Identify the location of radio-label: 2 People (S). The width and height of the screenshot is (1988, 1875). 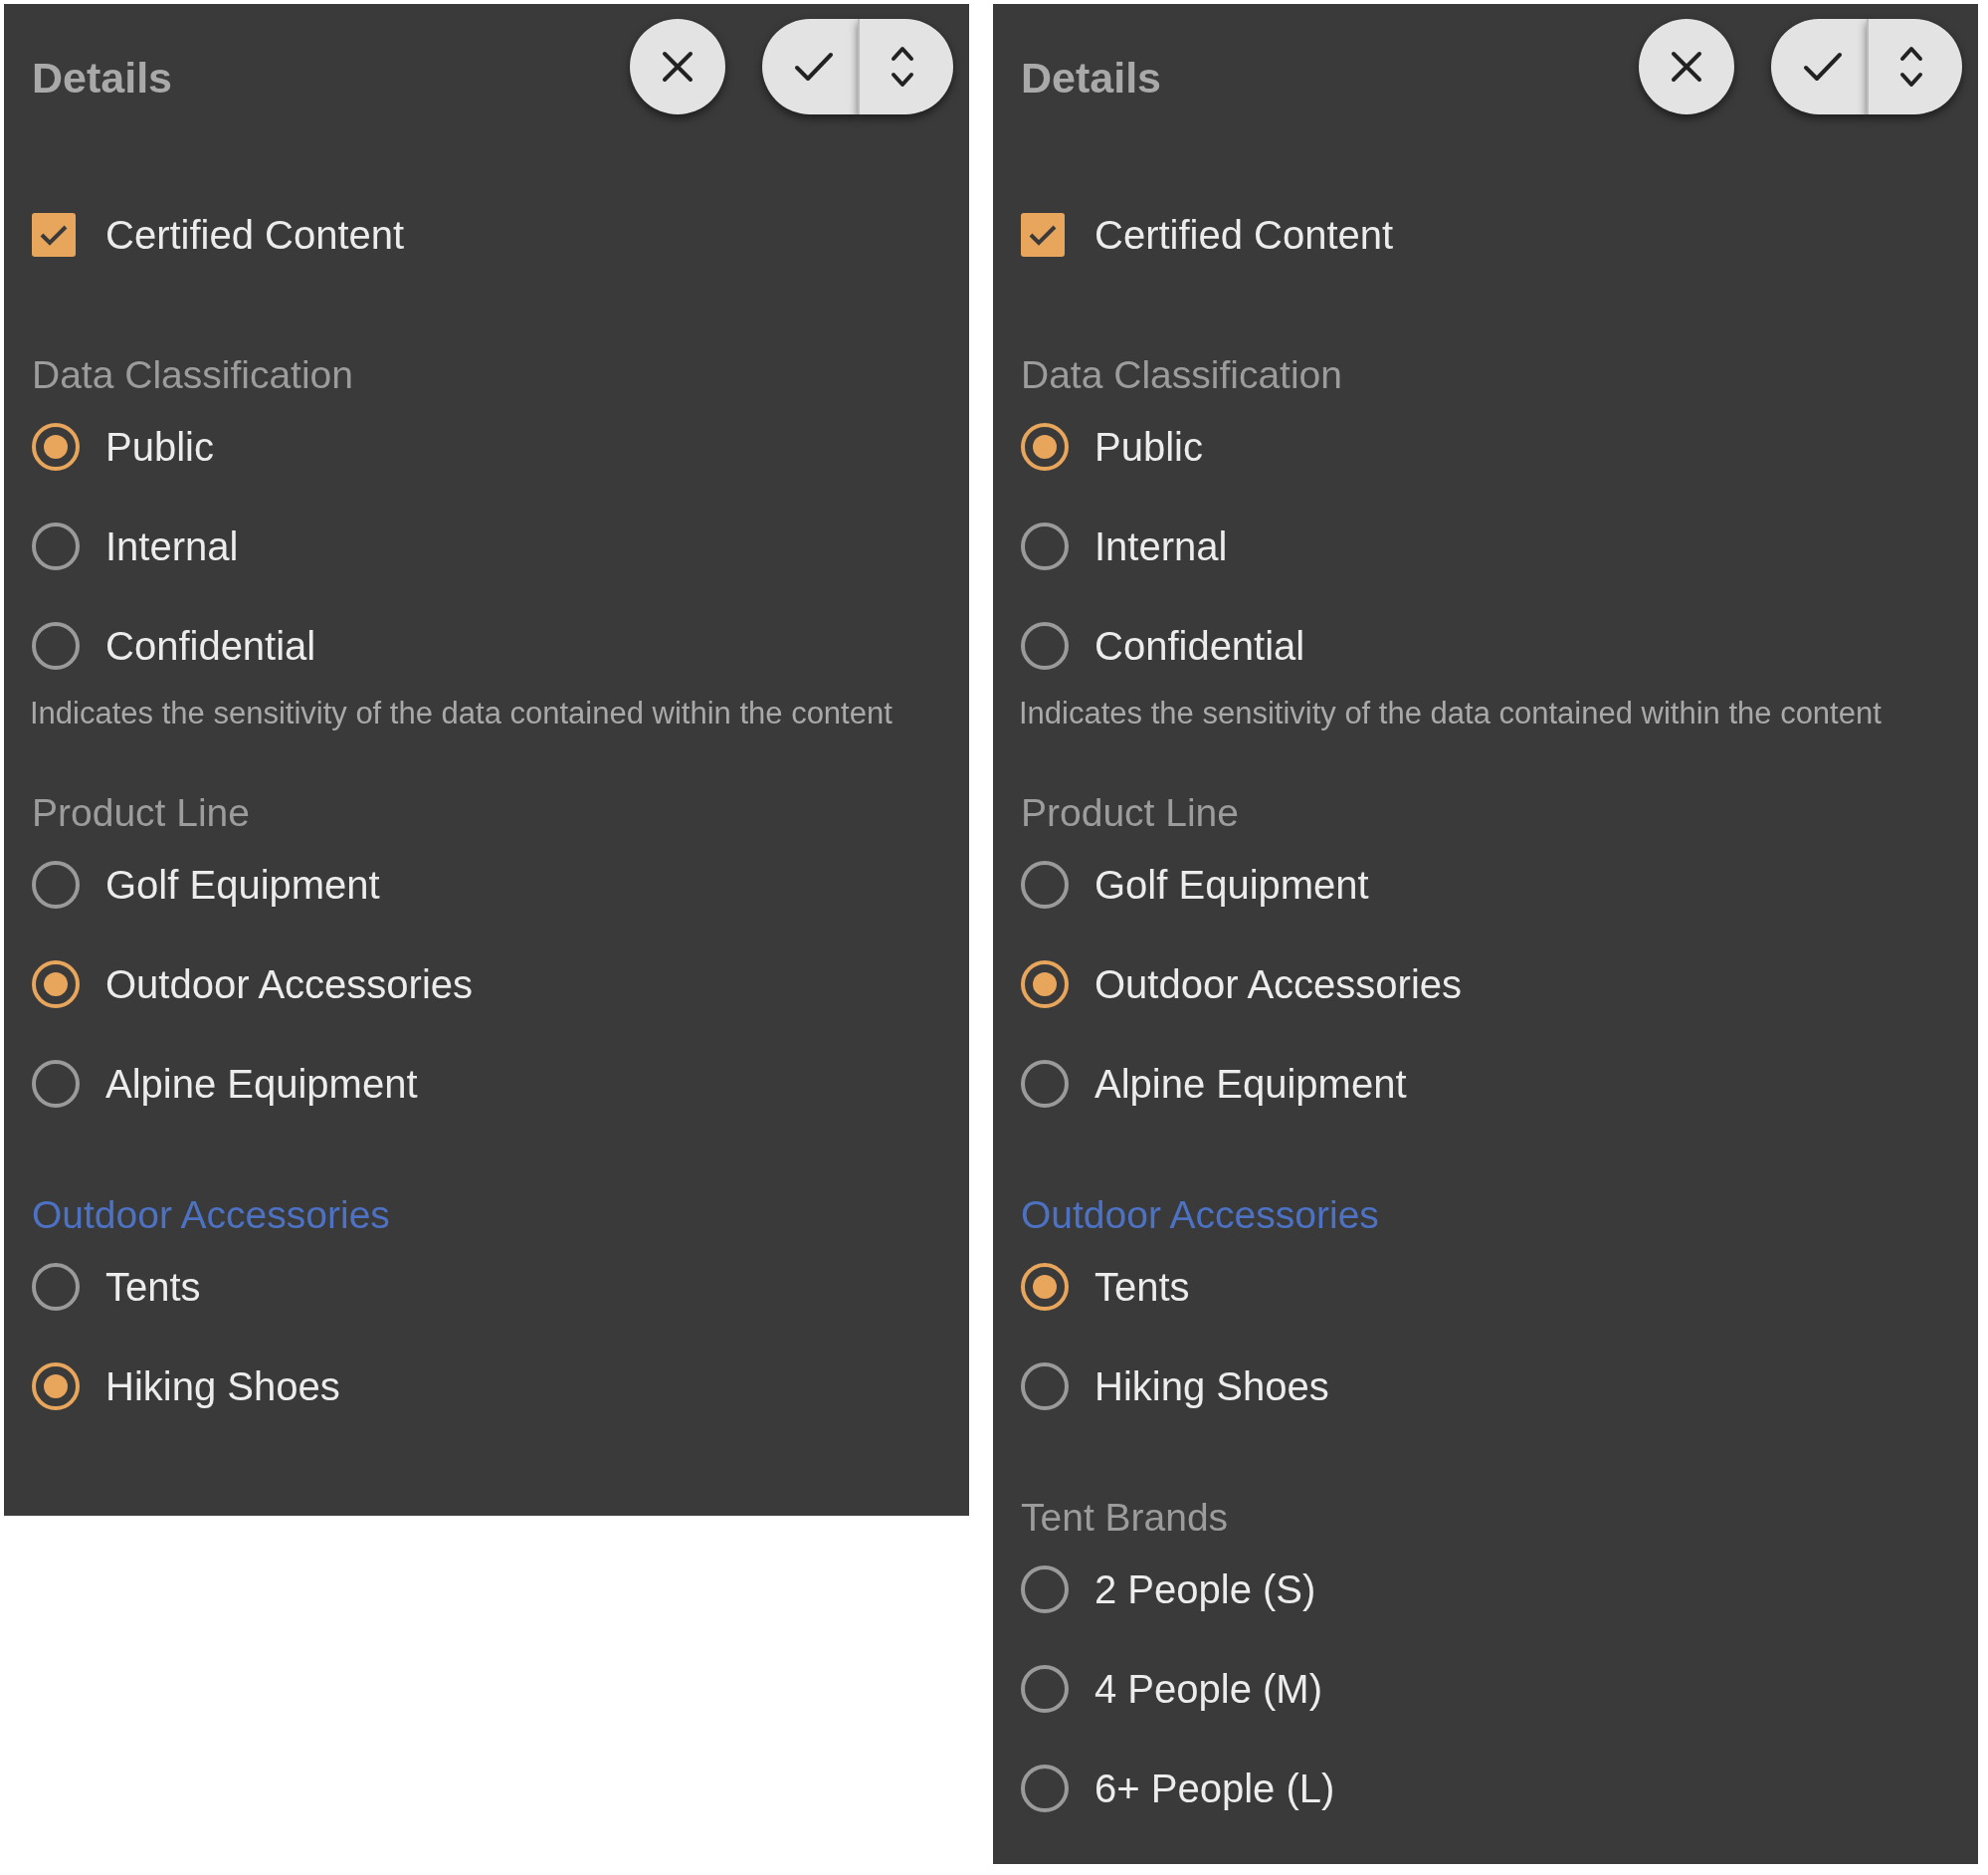
(1205, 1589).